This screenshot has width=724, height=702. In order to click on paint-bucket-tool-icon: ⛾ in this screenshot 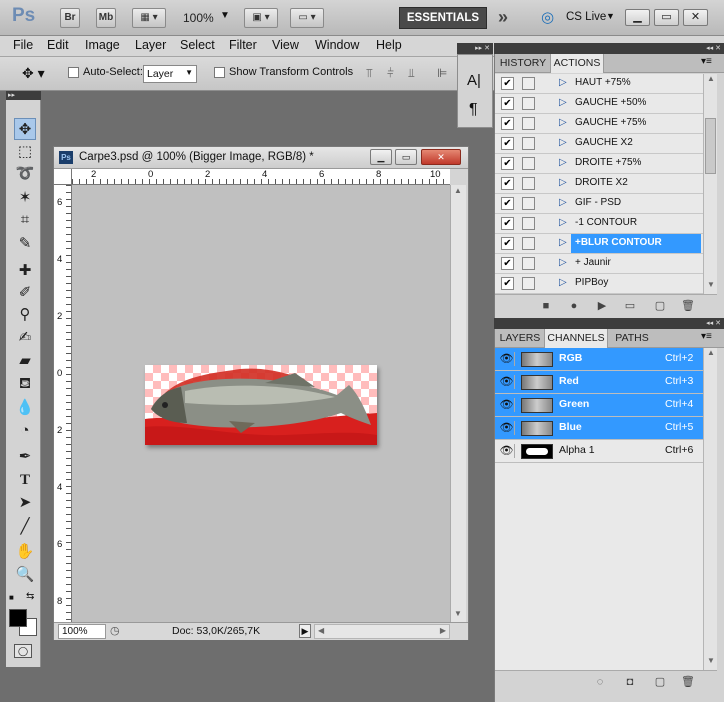, I will do `click(25, 384)`.